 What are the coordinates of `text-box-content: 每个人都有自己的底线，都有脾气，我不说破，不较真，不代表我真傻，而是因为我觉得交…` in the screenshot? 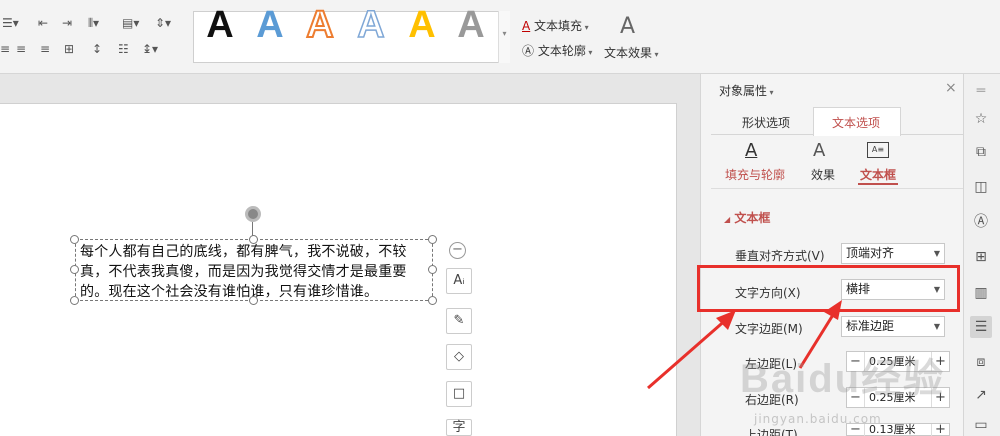 It's located at (255, 272).